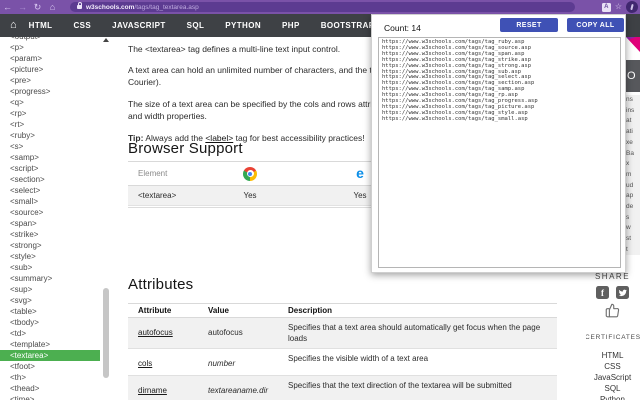  I want to click on sidebar-item: <span>, so click(50, 223).